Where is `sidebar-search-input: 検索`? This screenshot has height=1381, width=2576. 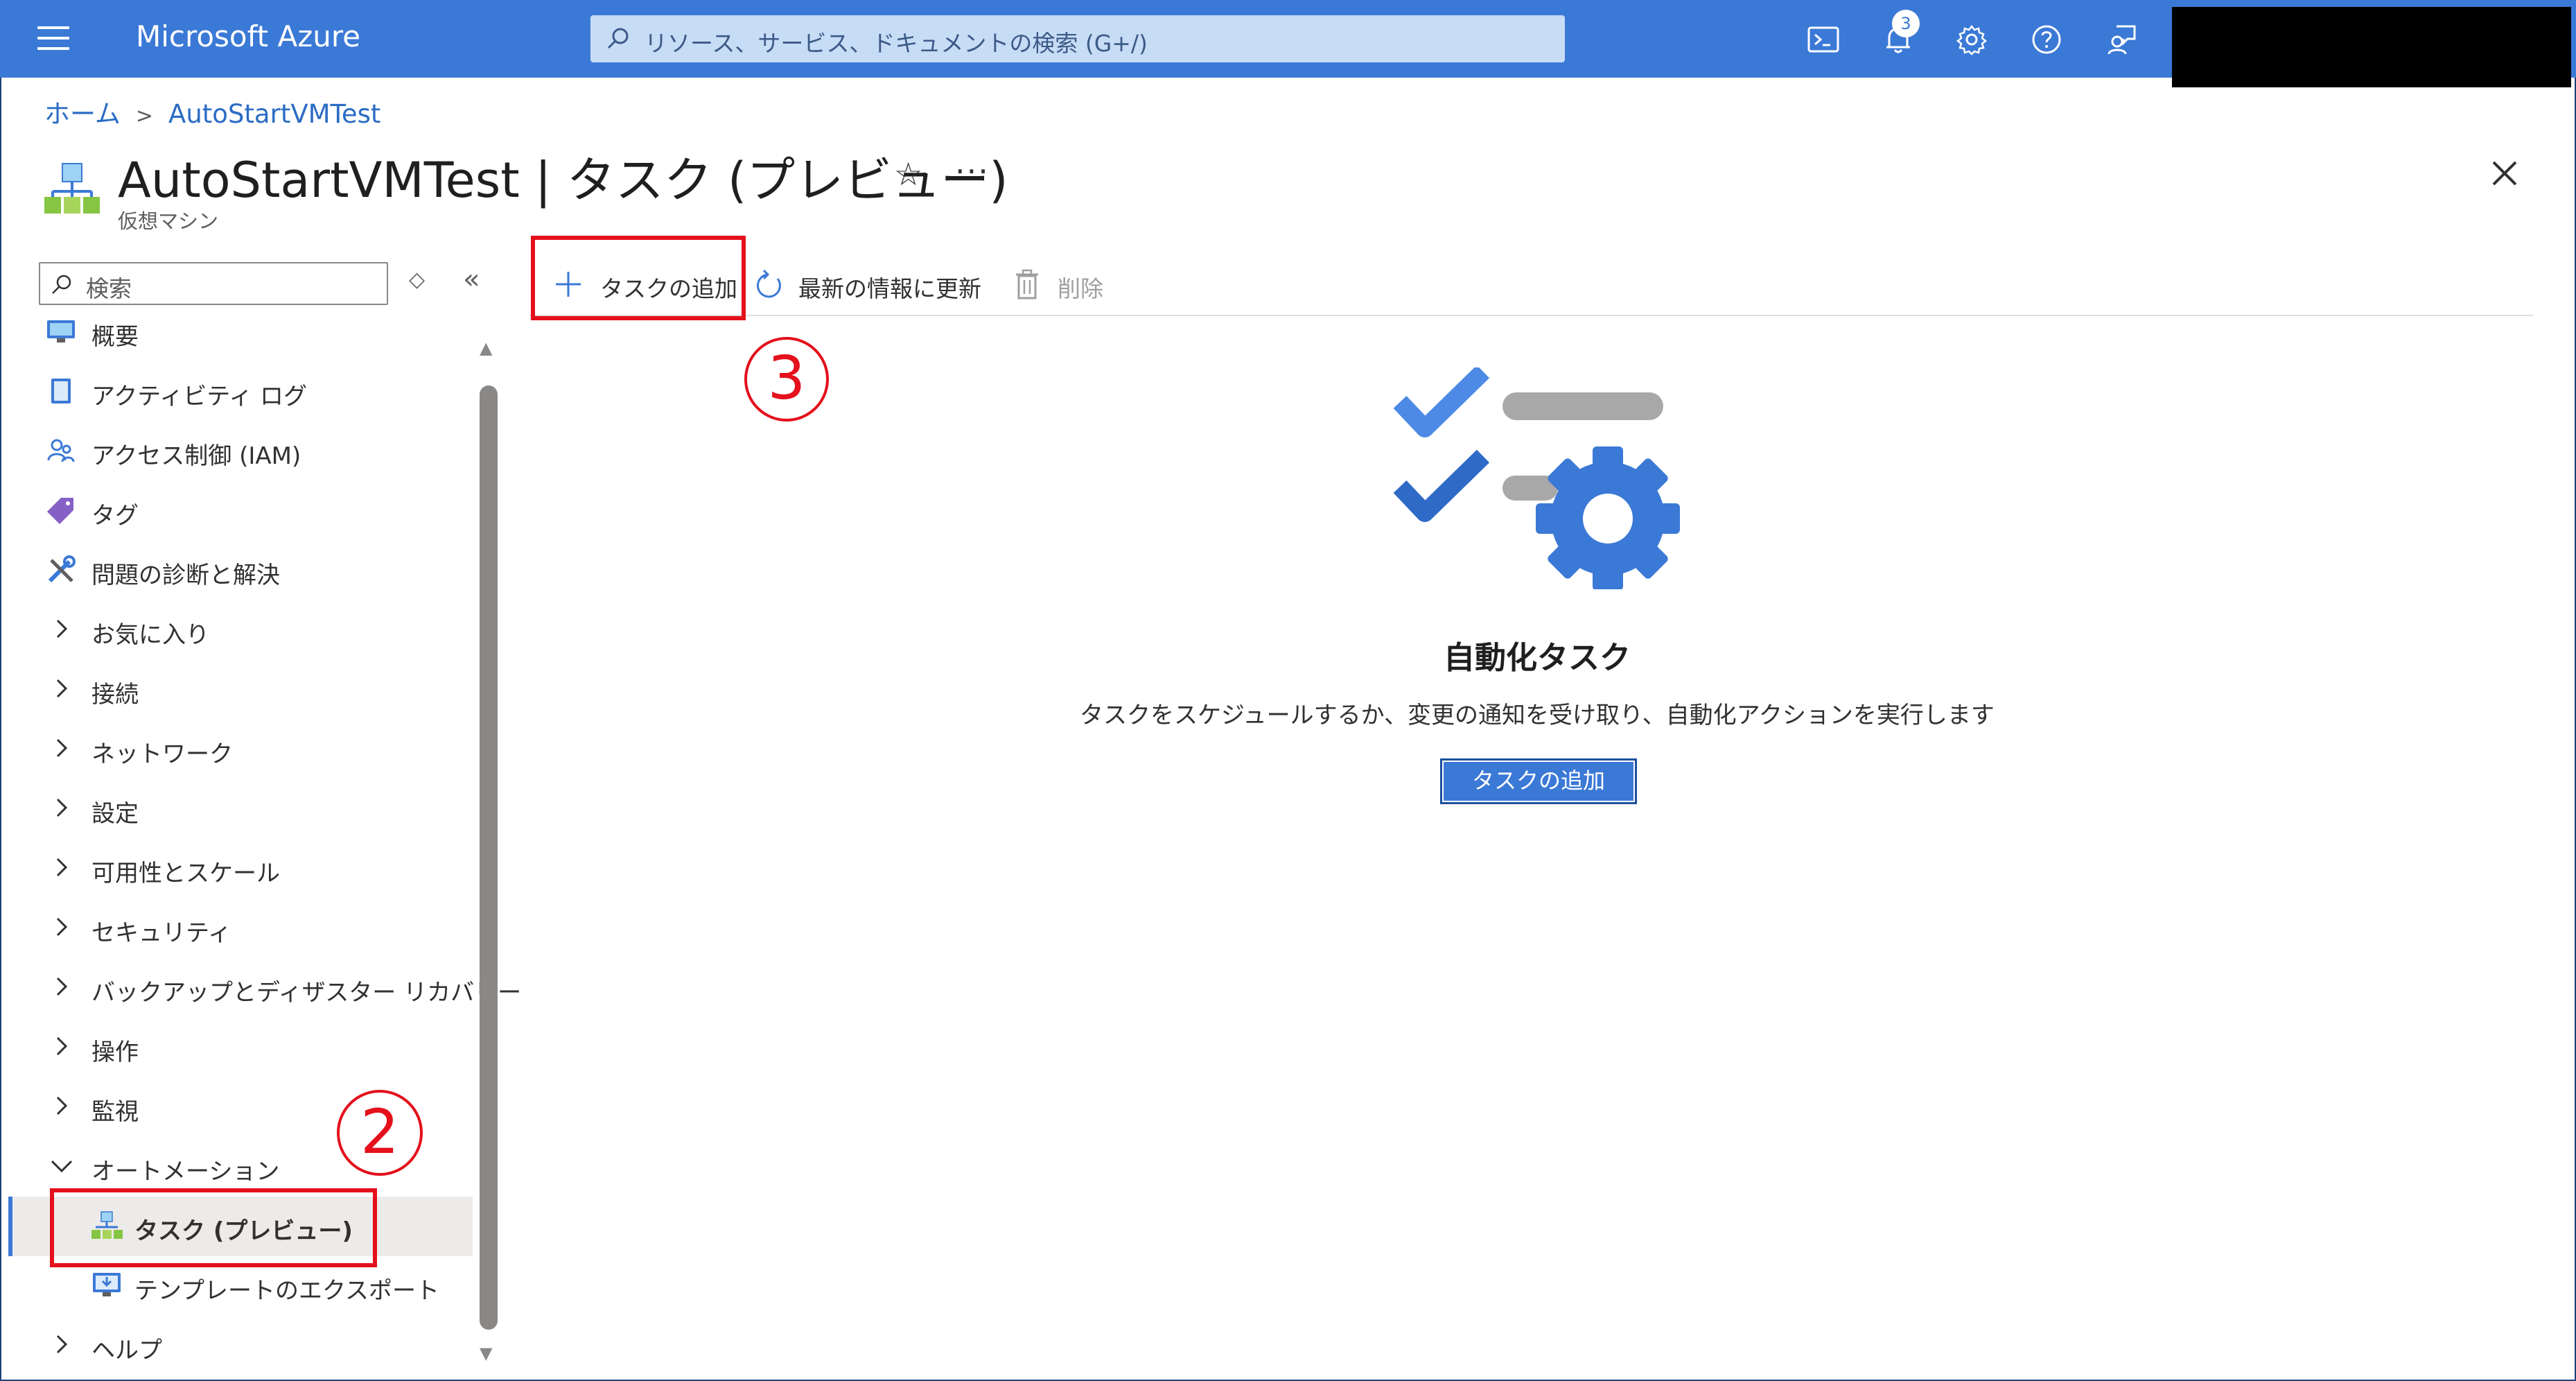
sidebar-search-input: 検索 is located at coordinates (213, 283).